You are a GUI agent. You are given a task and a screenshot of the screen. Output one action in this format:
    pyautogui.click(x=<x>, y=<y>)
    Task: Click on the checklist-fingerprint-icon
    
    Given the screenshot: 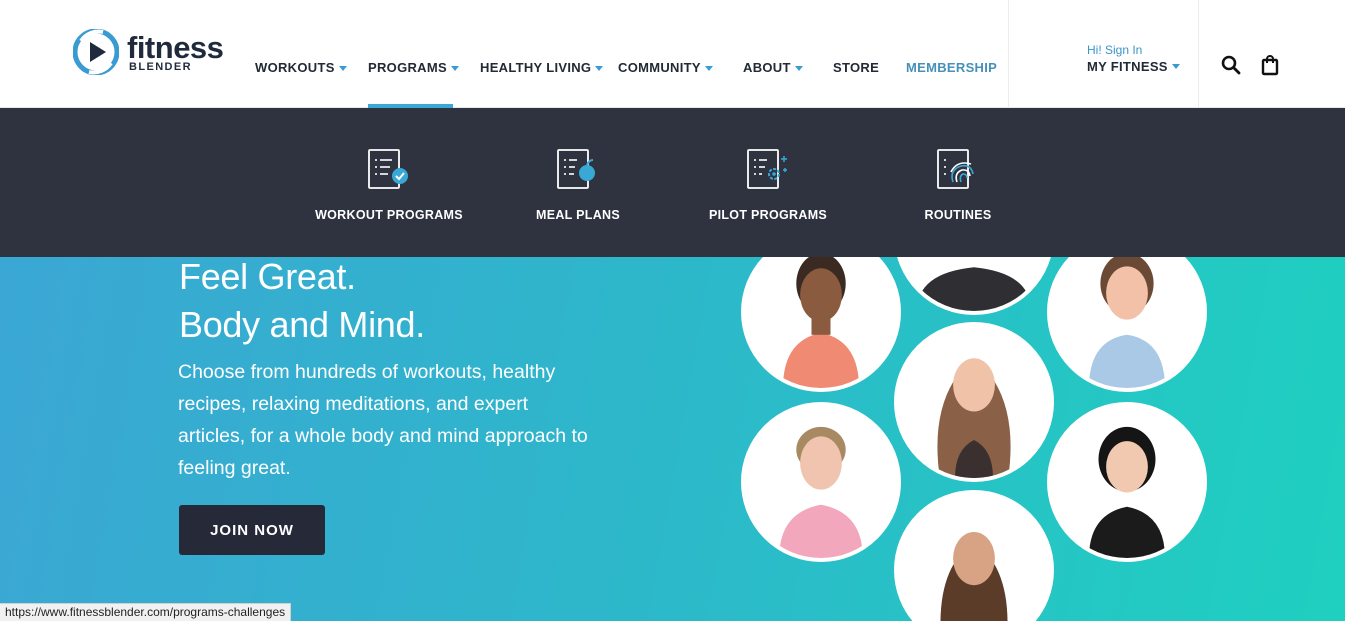 What is the action you would take?
    pyautogui.click(x=955, y=169)
    